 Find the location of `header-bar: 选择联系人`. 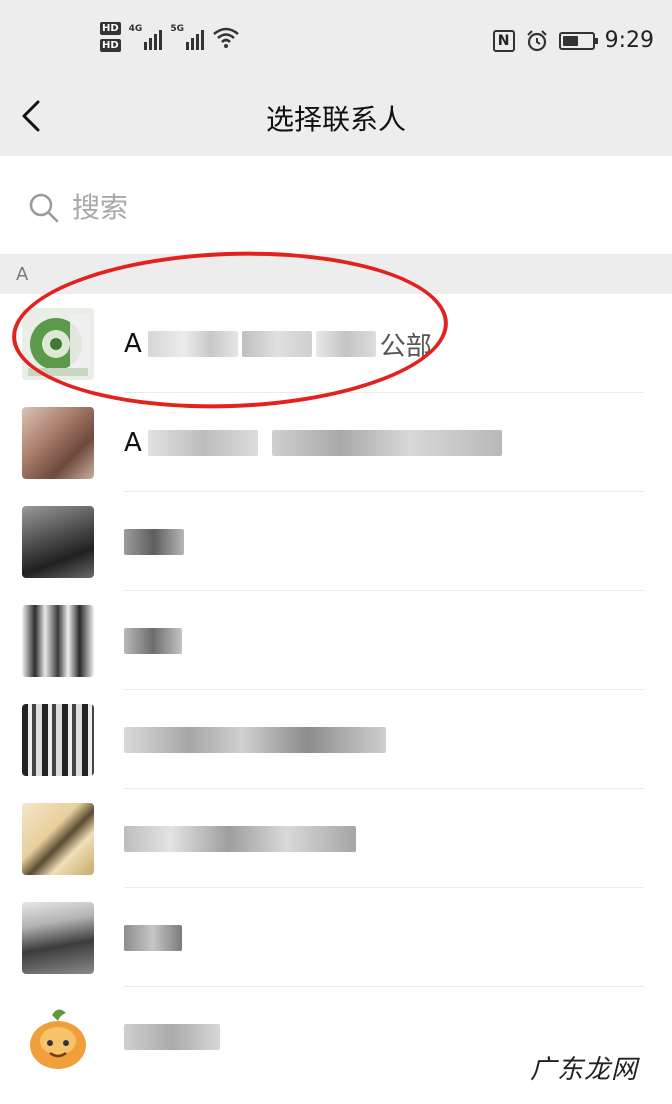

header-bar: 选择联系人 is located at coordinates (336, 118).